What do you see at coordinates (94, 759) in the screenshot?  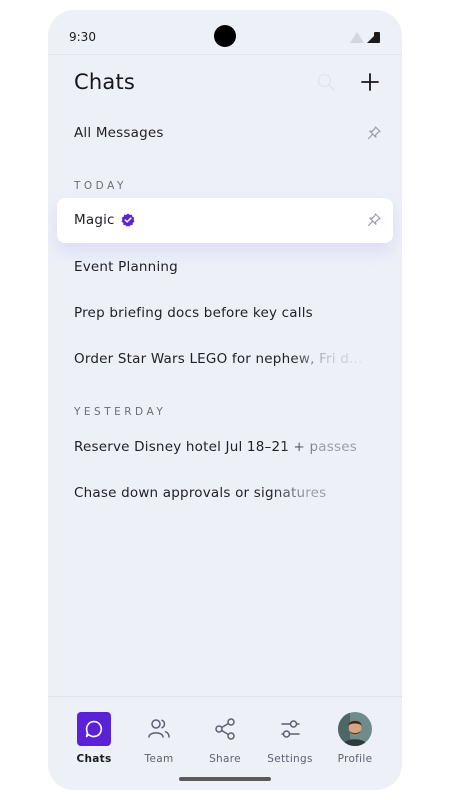 I see `nav-label-chats: Chats` at bounding box center [94, 759].